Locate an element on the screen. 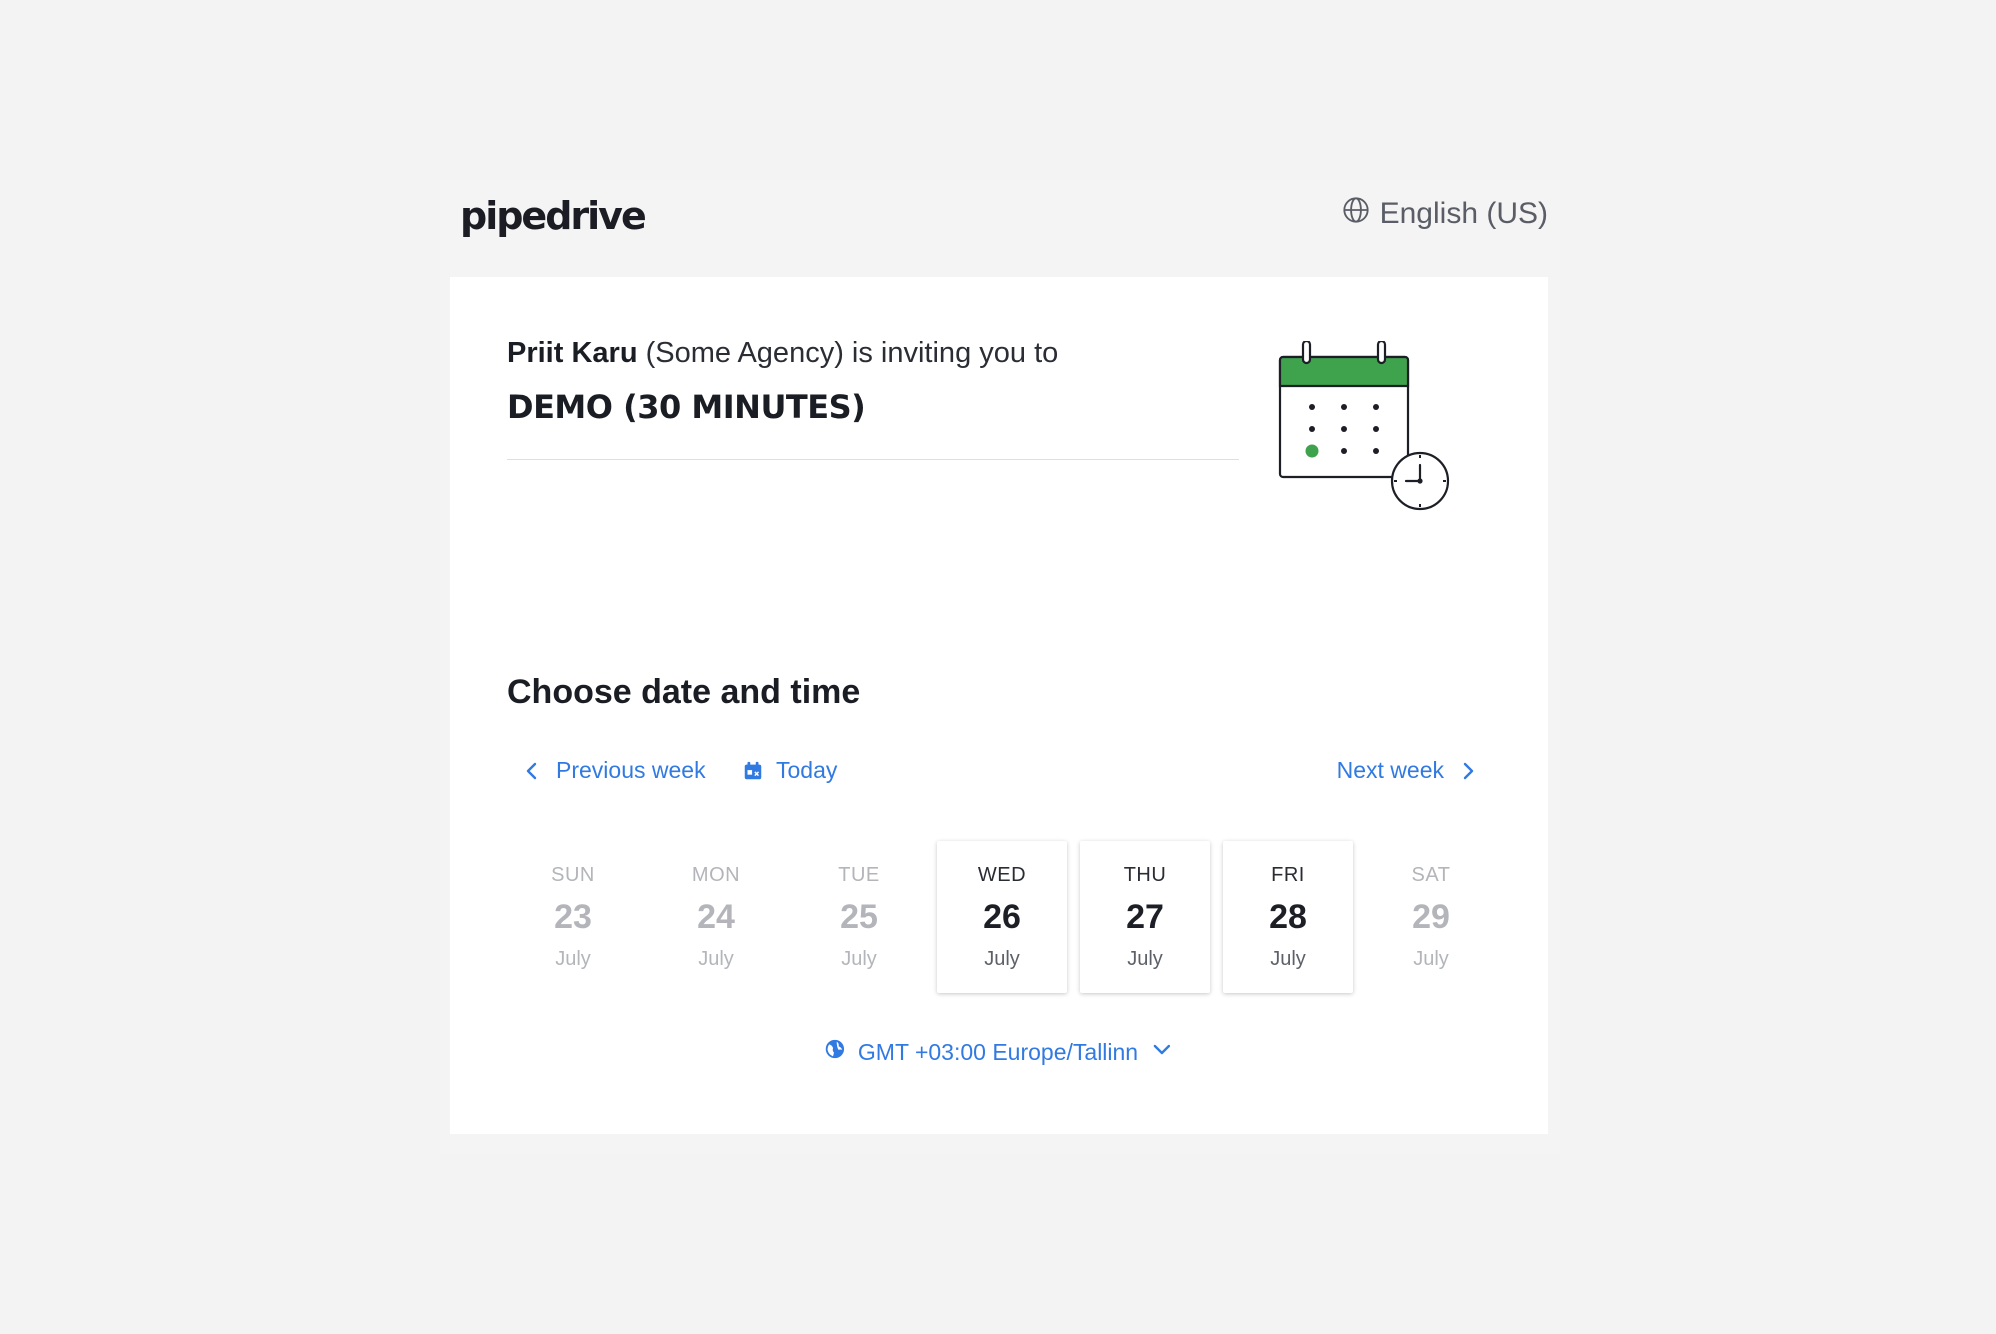 The width and height of the screenshot is (1996, 1334). day-name: SUN is located at coordinates (573, 875).